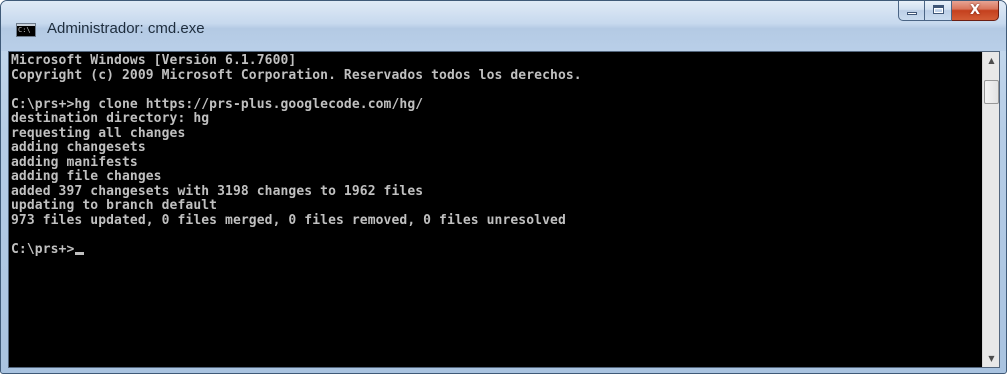  Describe the element at coordinates (503, 26) in the screenshot. I see `title-bar: C:\ Administrador: cmd.exe X` at that location.